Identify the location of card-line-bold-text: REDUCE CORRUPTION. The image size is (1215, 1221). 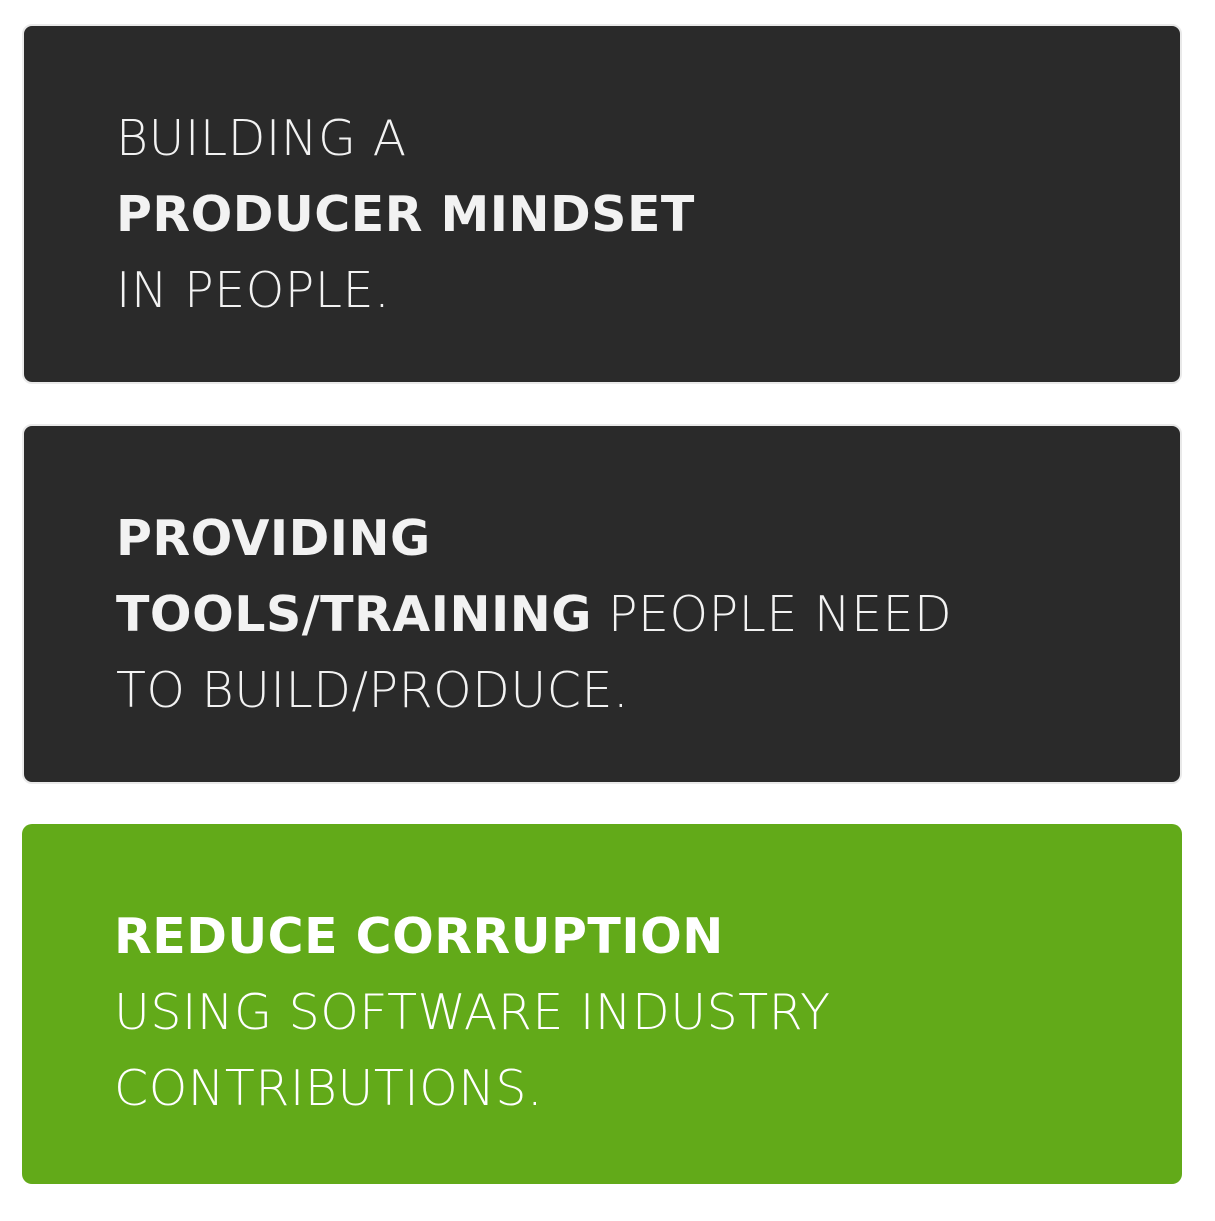
(419, 936).